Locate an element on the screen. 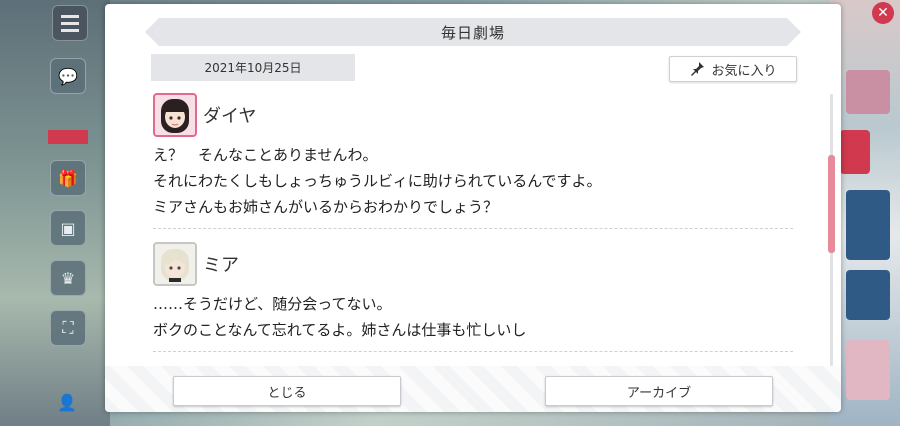 The image size is (900, 426). deco-banner is located at coordinates (868, 225).